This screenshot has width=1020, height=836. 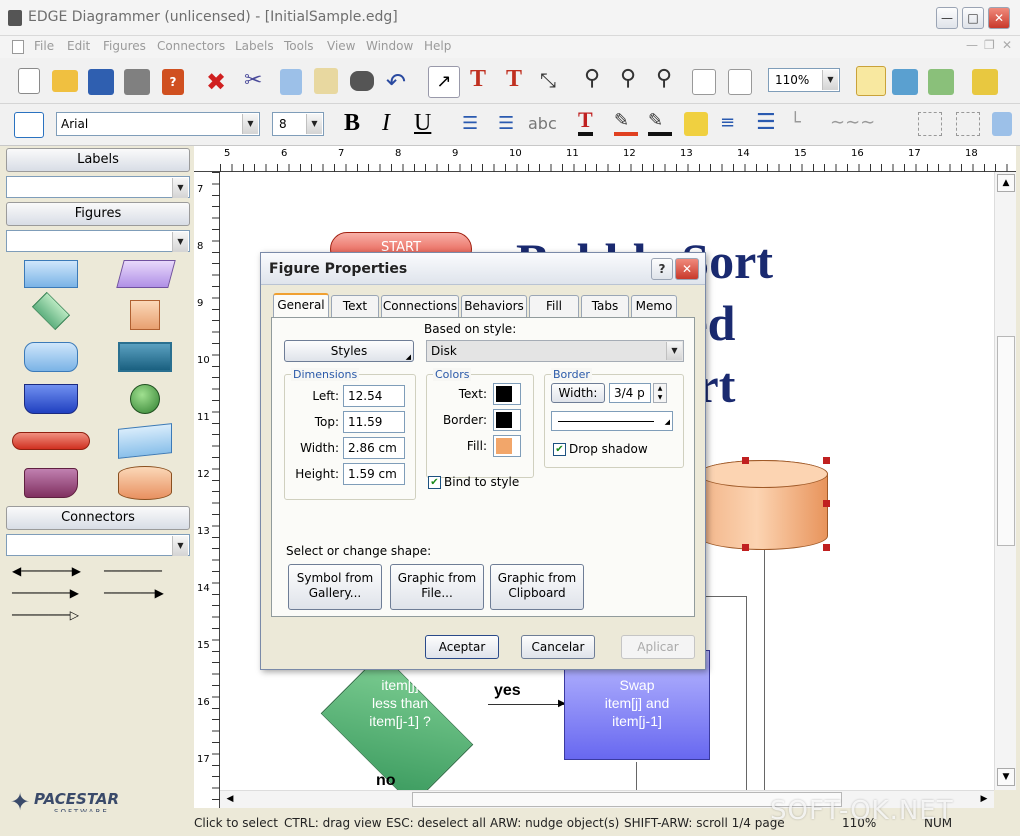 I want to click on menu-window: Window, so click(x=389, y=46).